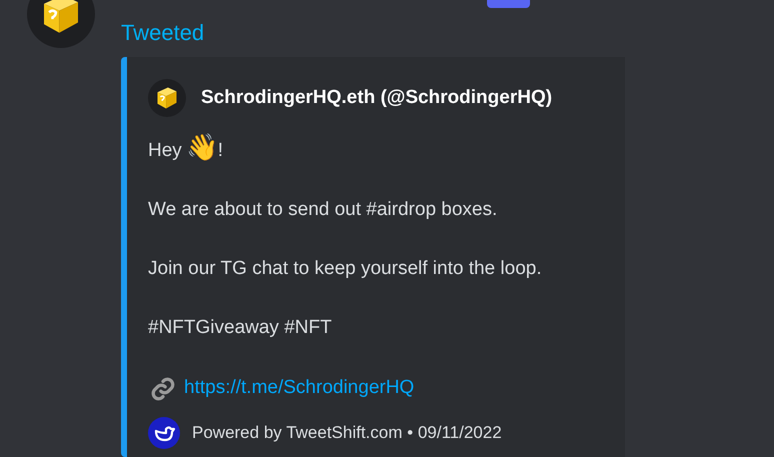 Image resolution: width=774 pixels, height=457 pixels. What do you see at coordinates (163, 33) in the screenshot?
I see `action-text: Tweeted` at bounding box center [163, 33].